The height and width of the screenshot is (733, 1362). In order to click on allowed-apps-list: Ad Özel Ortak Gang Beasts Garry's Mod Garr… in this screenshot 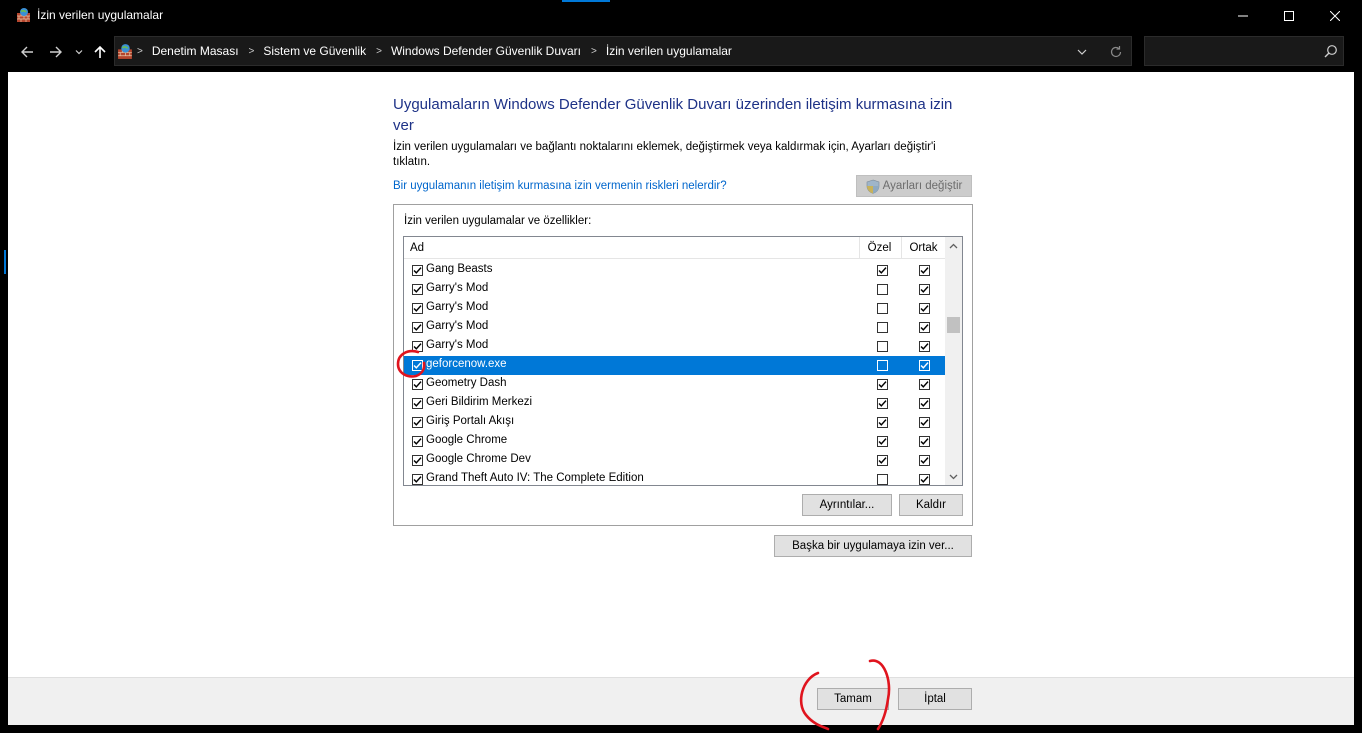, I will do `click(683, 361)`.